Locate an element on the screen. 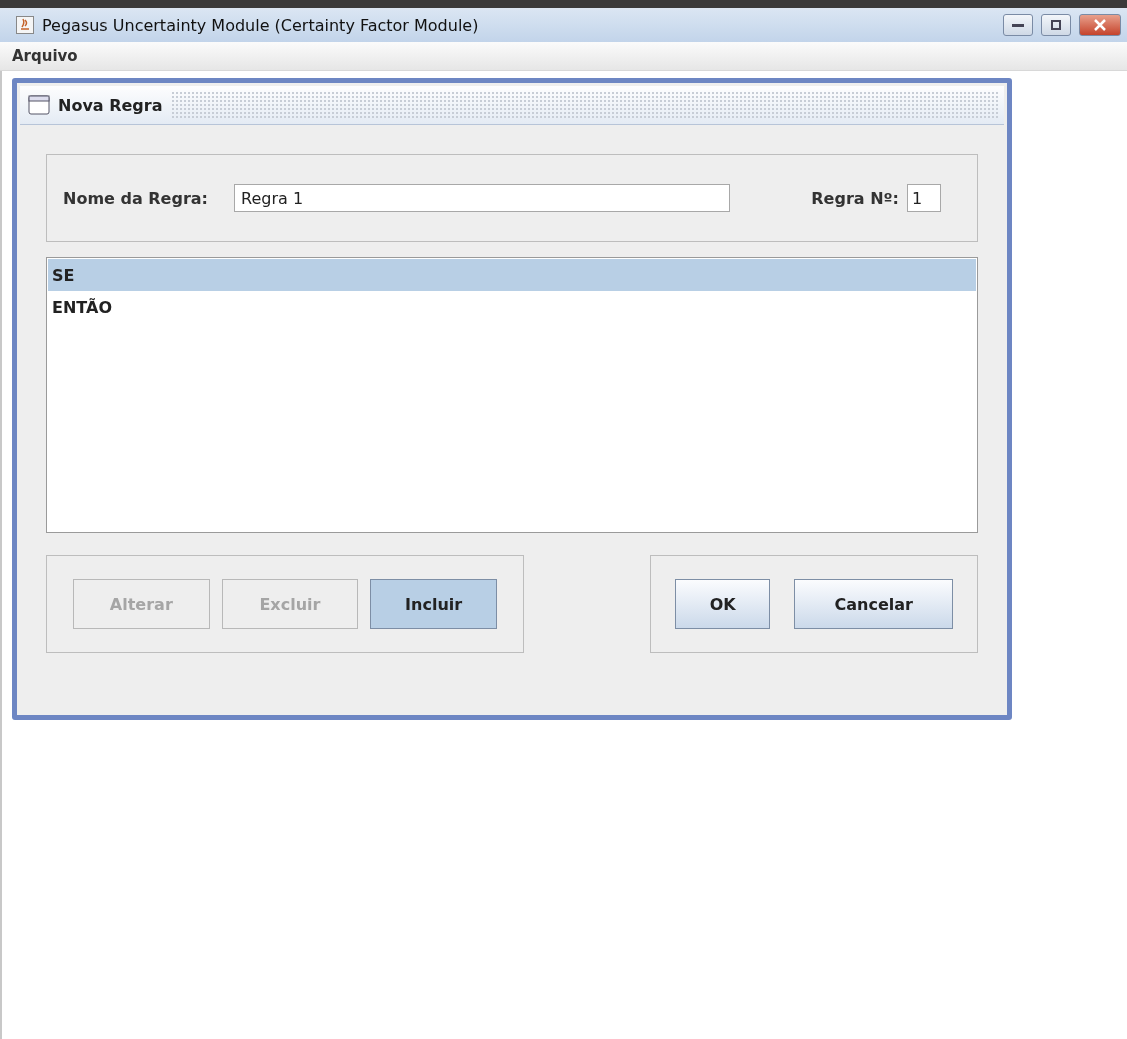  rule-number-field: 1 is located at coordinates (924, 198).